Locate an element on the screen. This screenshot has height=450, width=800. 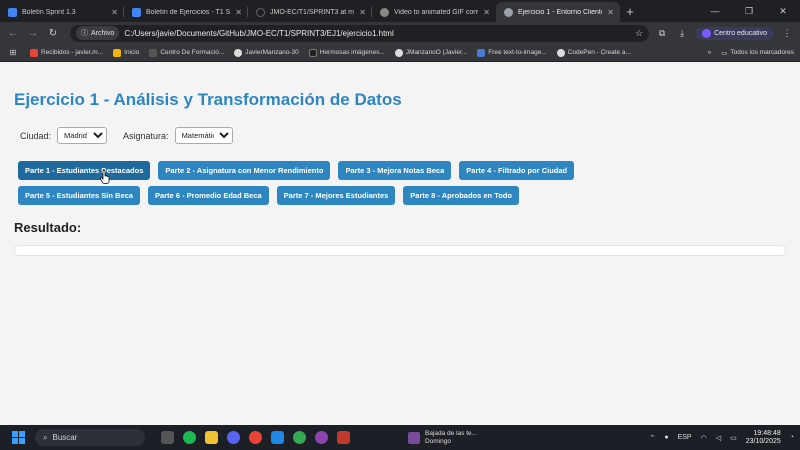
file-chip: ⓘ Archivo is located at coordinates (98, 33).